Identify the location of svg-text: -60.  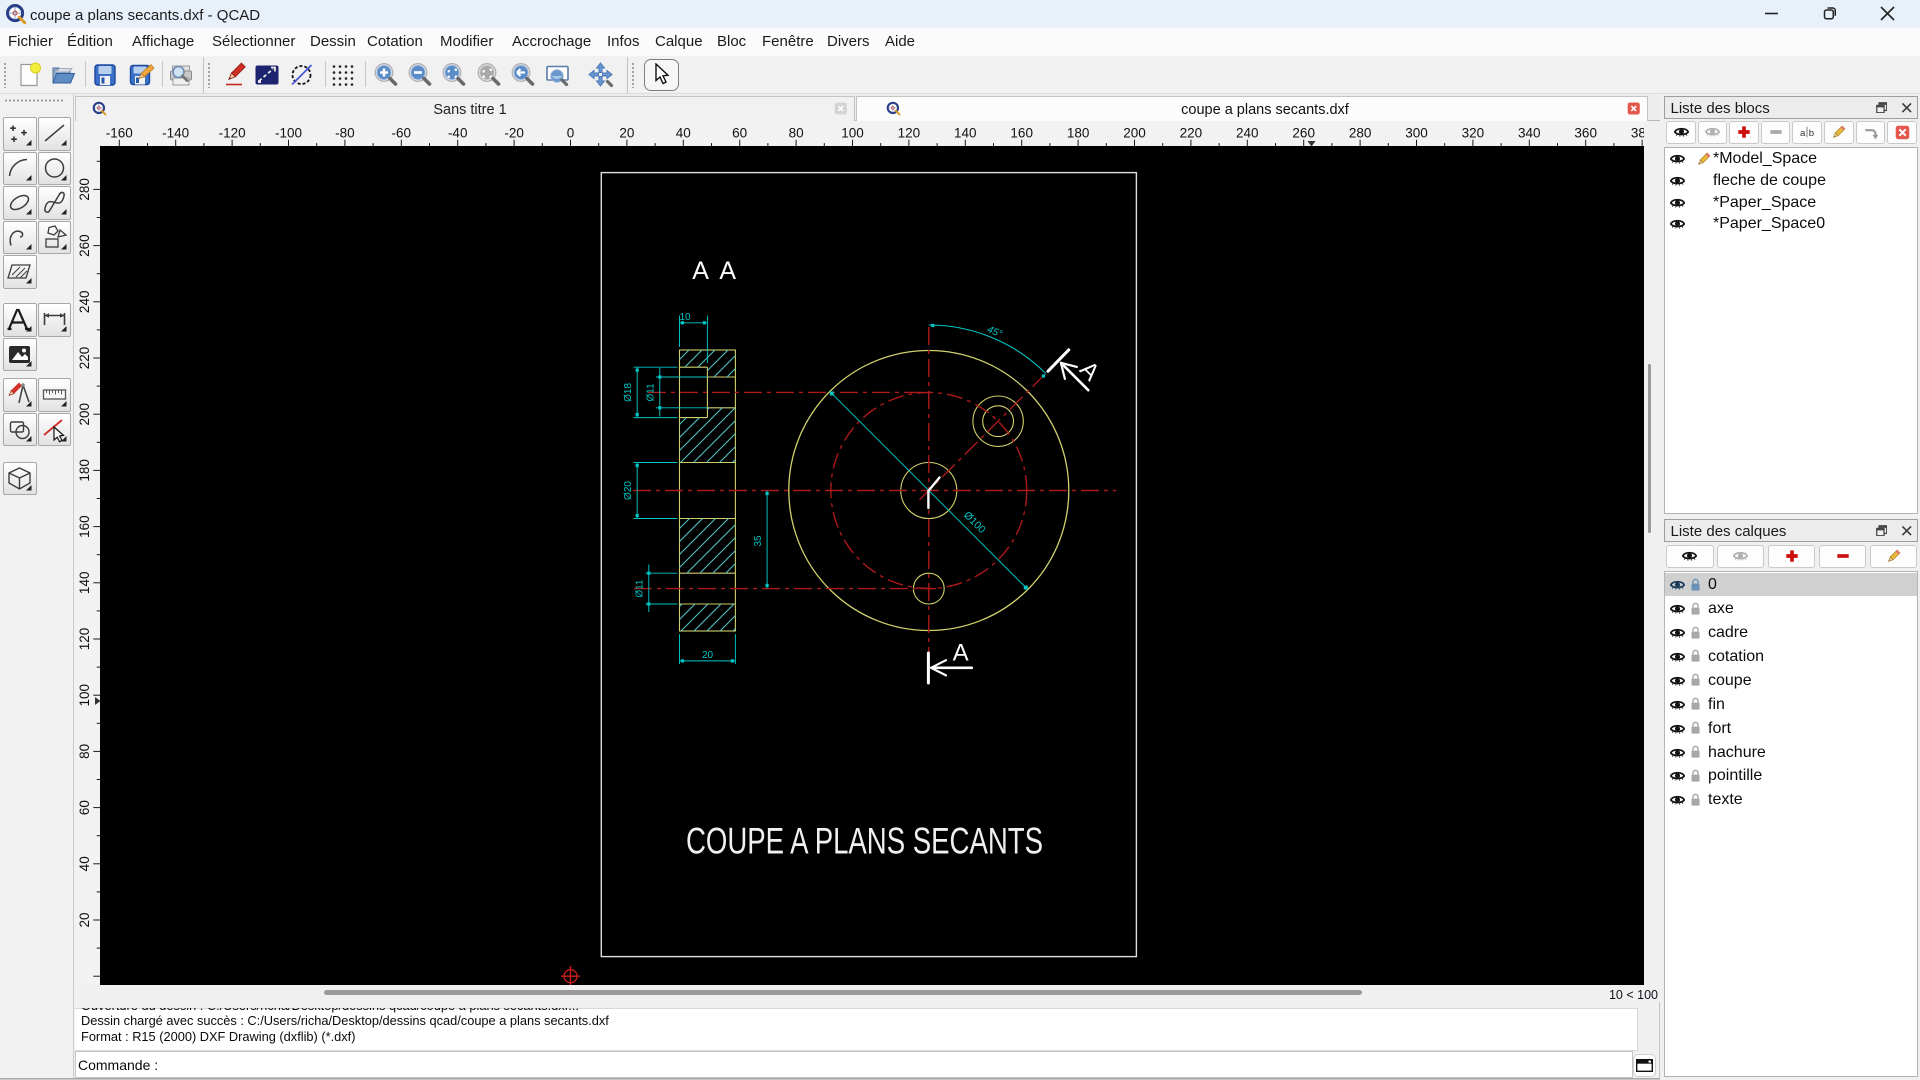
(401, 132).